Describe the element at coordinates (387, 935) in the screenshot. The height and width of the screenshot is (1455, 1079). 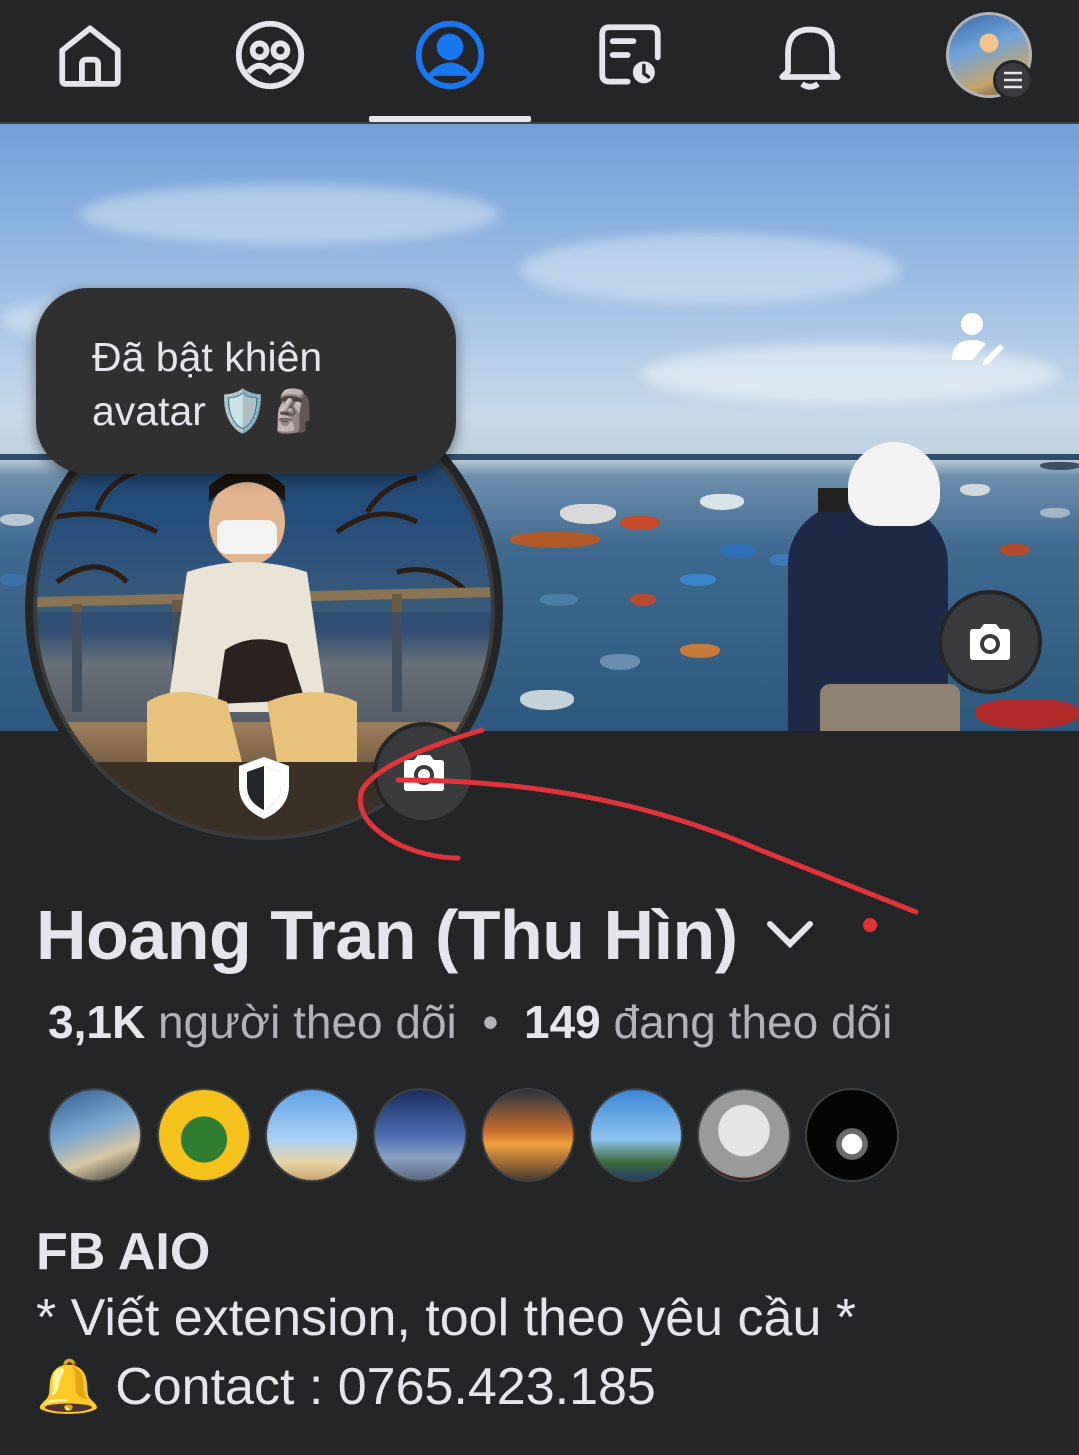
I see `profile-name: Hoang Tran (Thu Hìn)` at that location.